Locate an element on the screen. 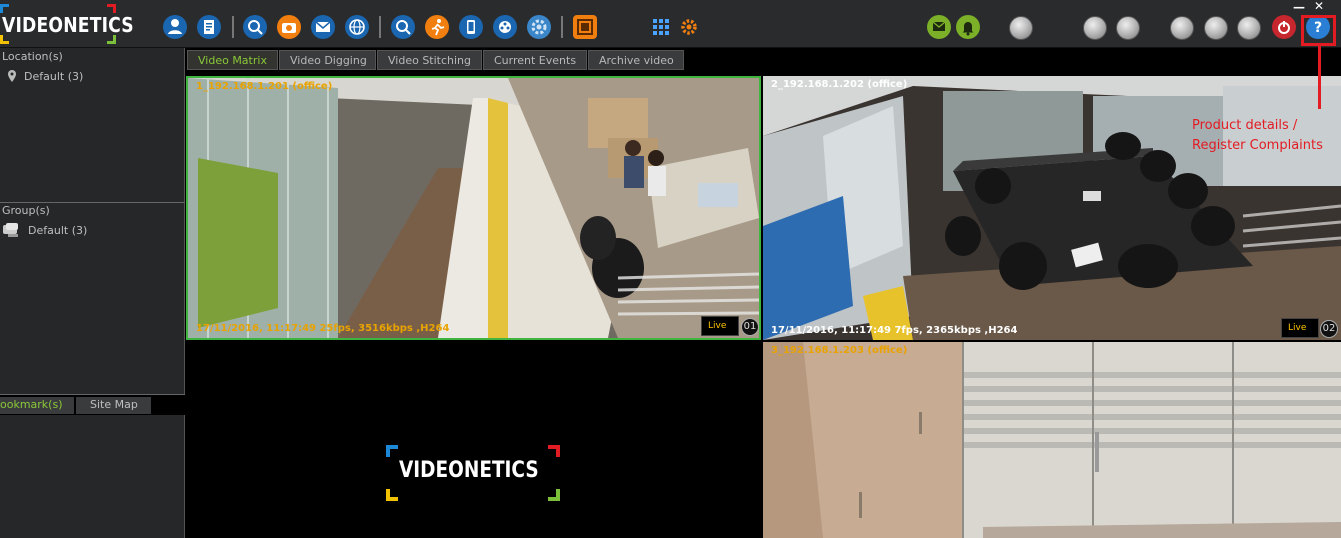  panel-divider is located at coordinates (92, 202).